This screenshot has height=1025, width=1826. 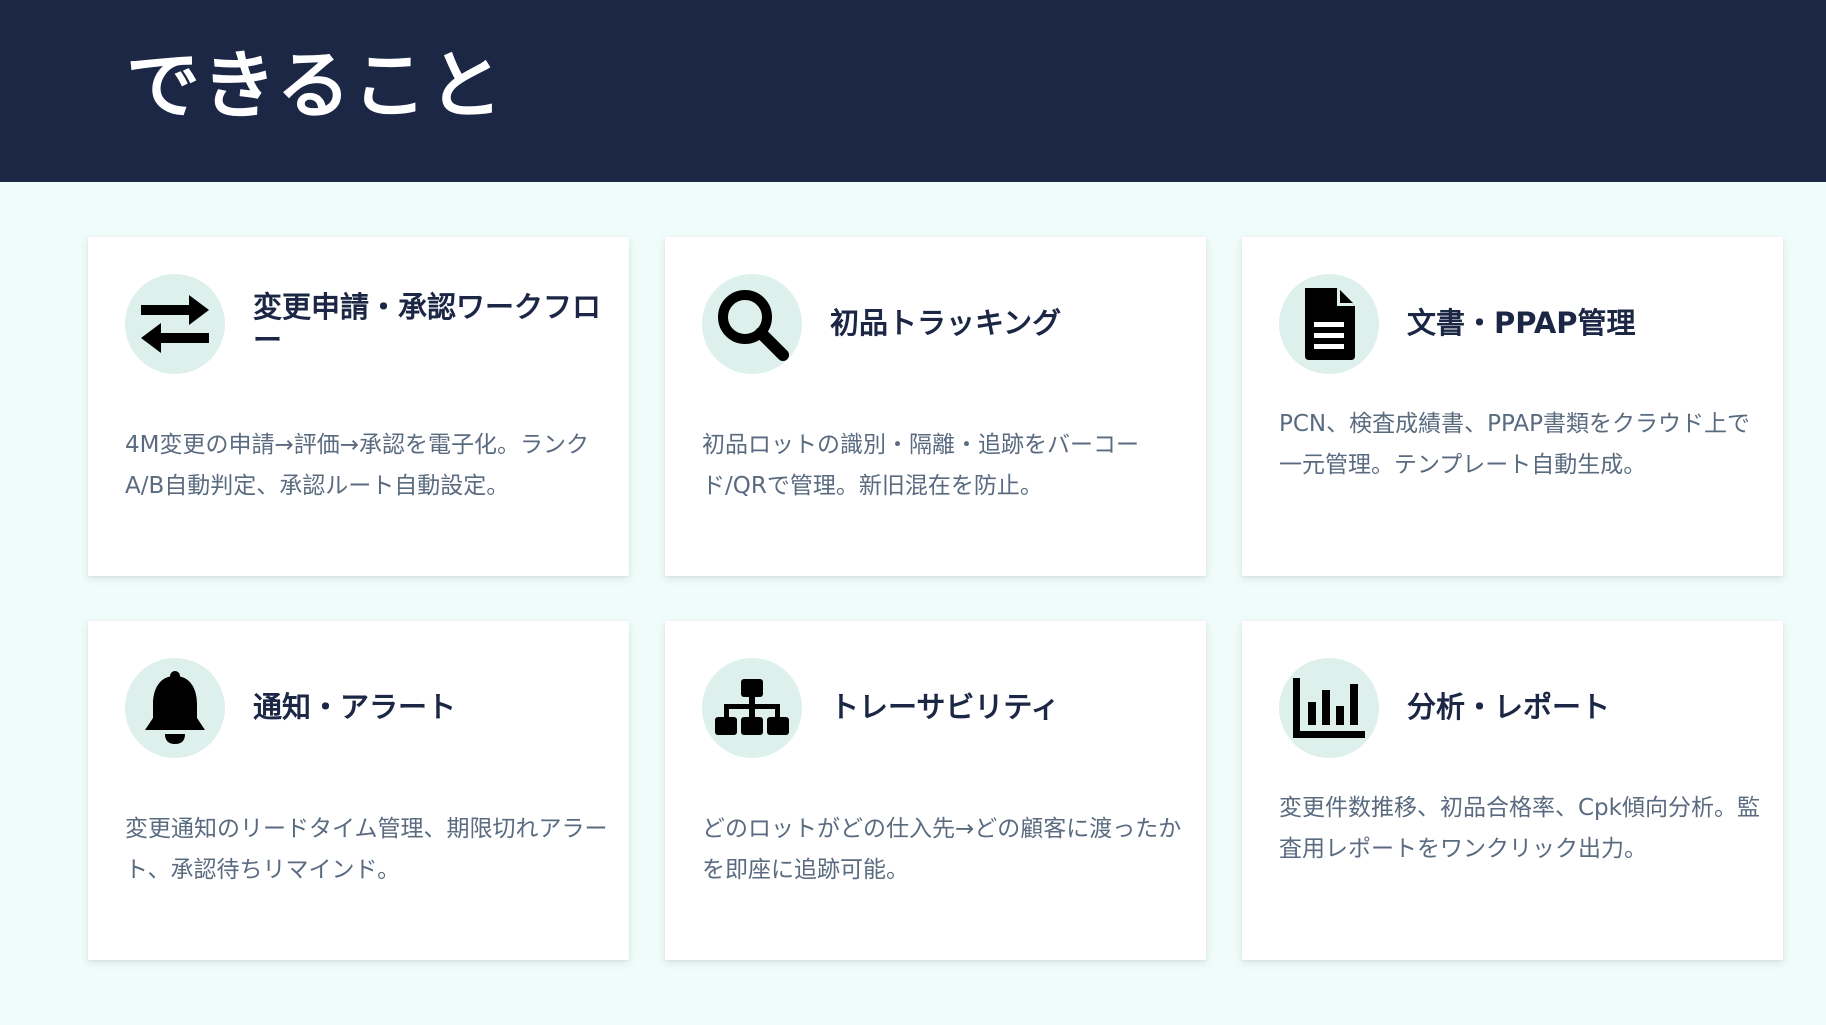 I want to click on card-description: 変更件数推移、初品合格率、Cpk傾向分析。監査用レポートをワンクリック出力。, so click(x=1519, y=829).